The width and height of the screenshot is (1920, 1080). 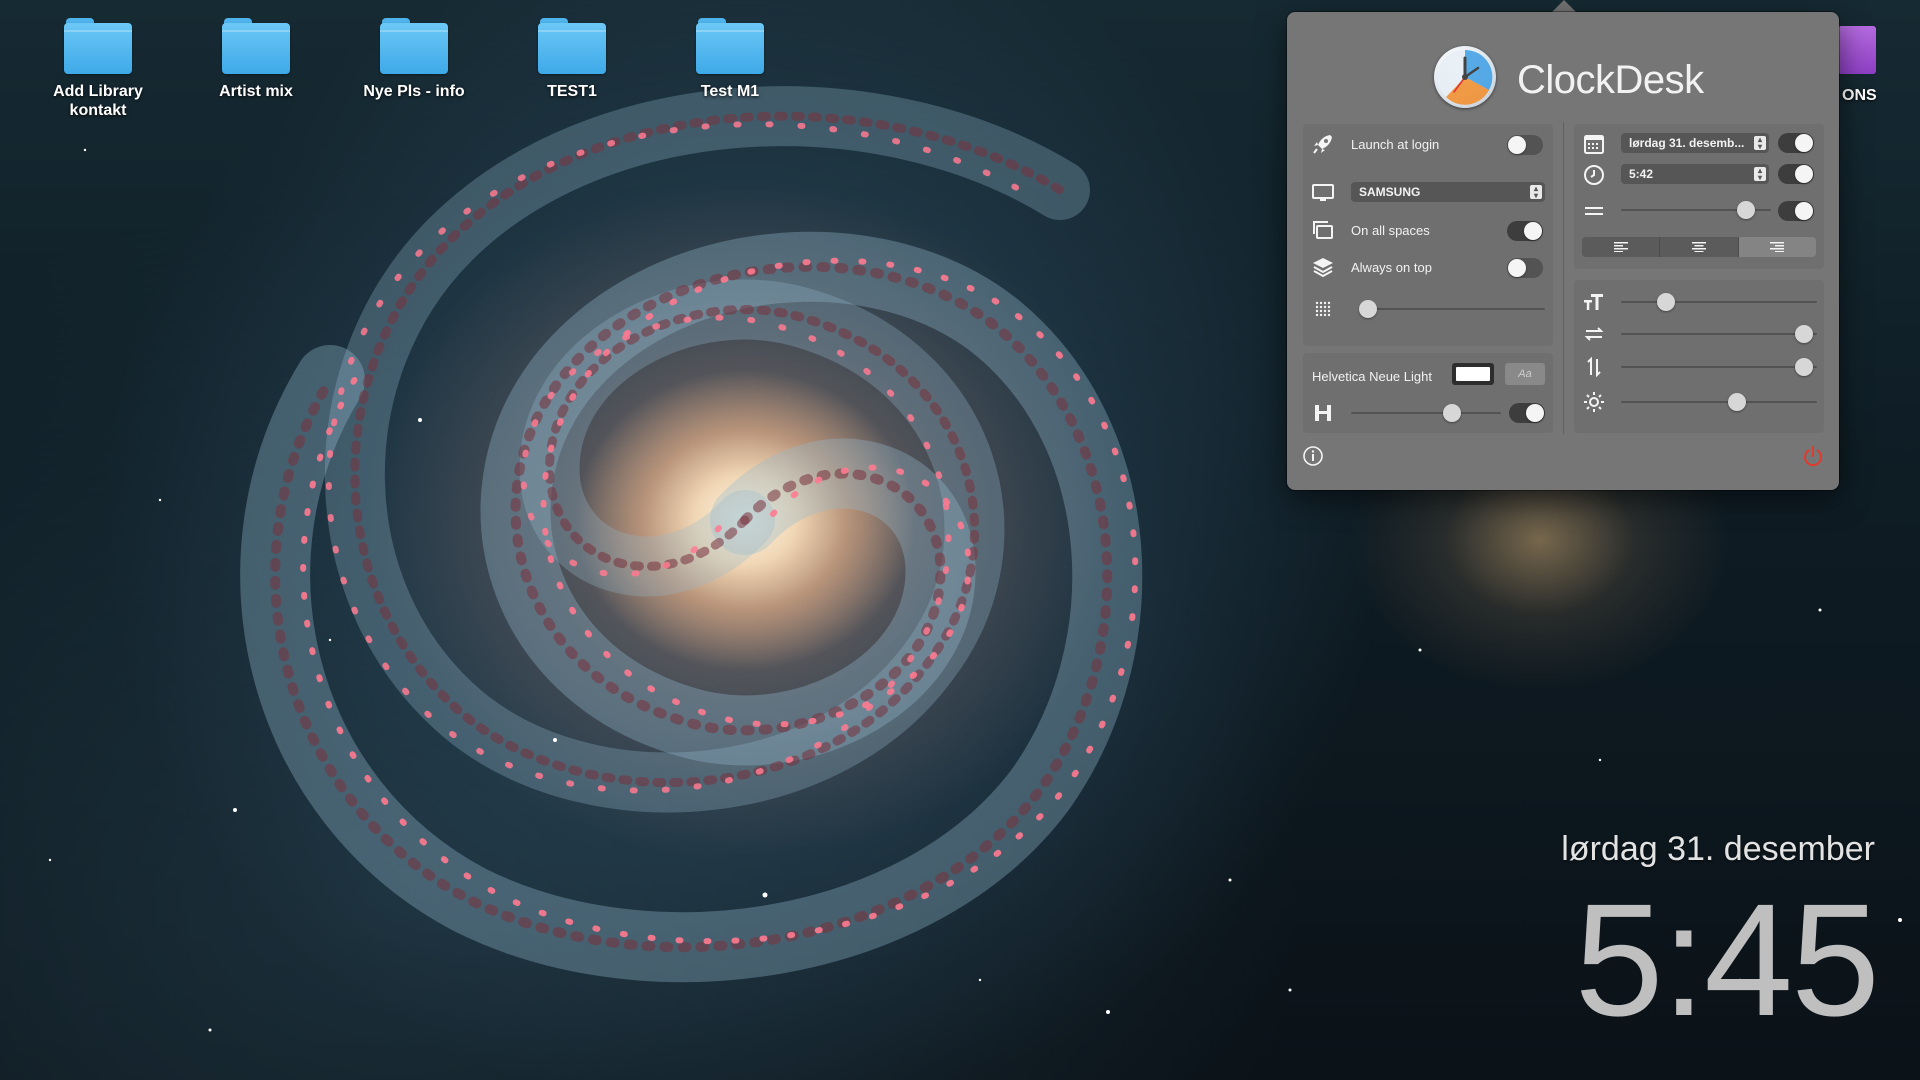 I want to click on launch-at-login-toggle, so click(x=1525, y=145).